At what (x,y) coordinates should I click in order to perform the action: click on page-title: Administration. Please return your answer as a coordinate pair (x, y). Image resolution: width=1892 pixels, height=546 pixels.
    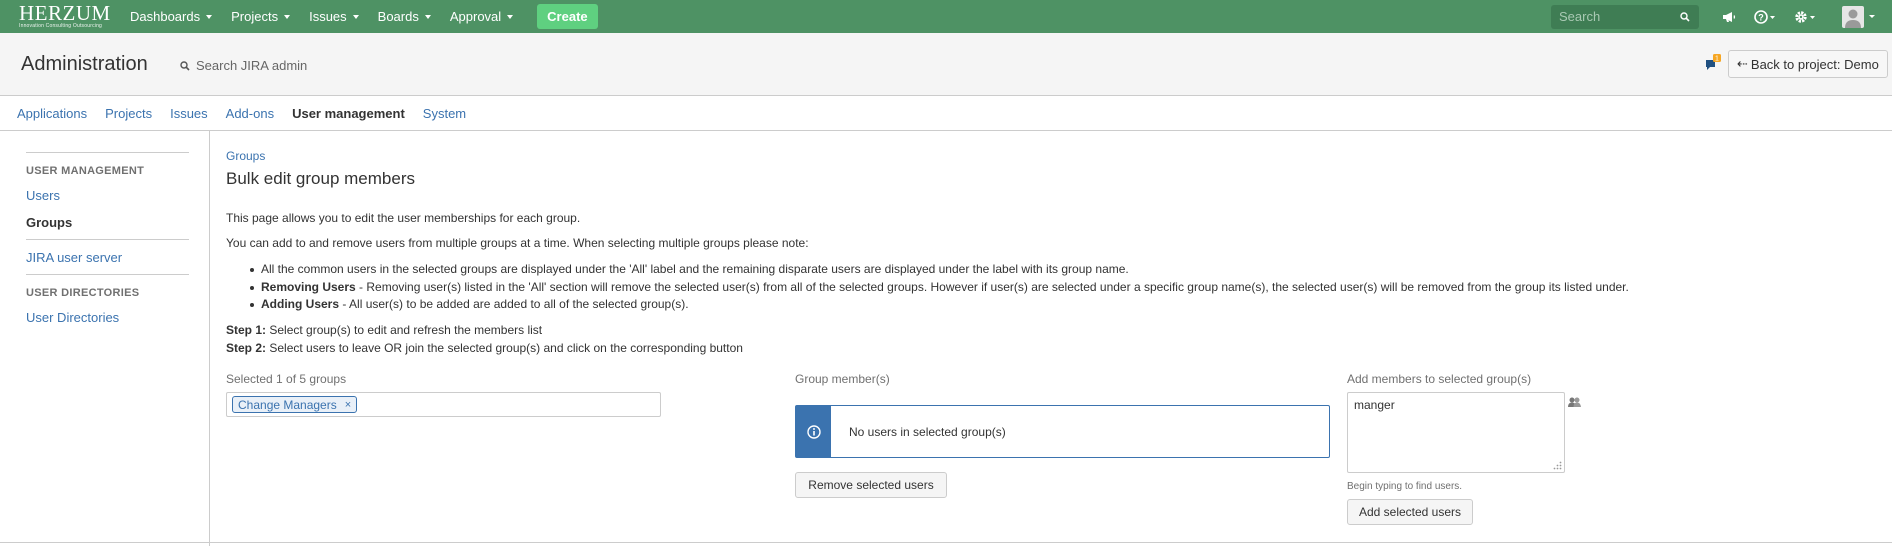
    Looking at the image, I should click on (84, 64).